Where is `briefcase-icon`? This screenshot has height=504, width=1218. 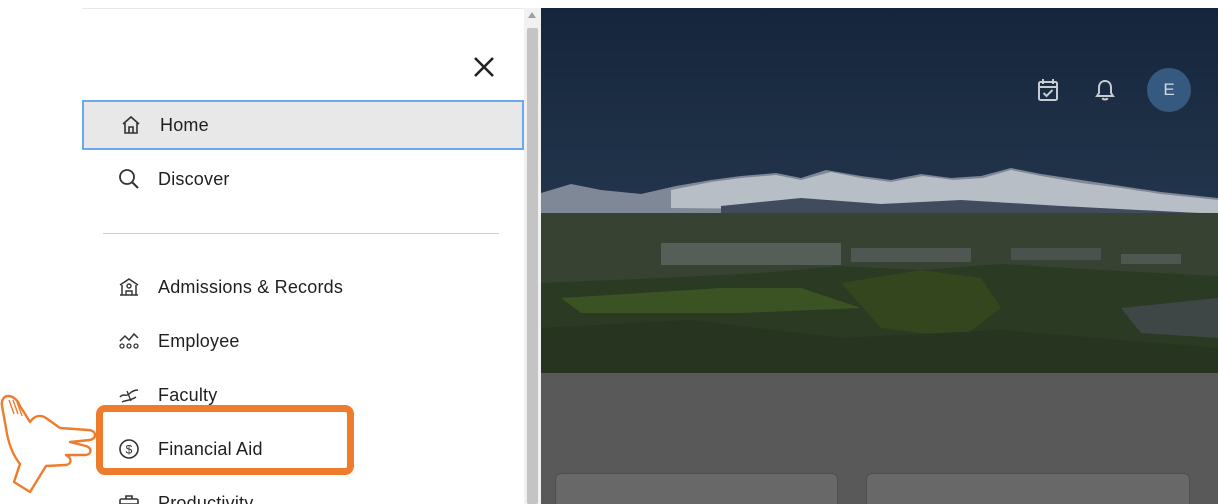 briefcase-icon is located at coordinates (129, 498).